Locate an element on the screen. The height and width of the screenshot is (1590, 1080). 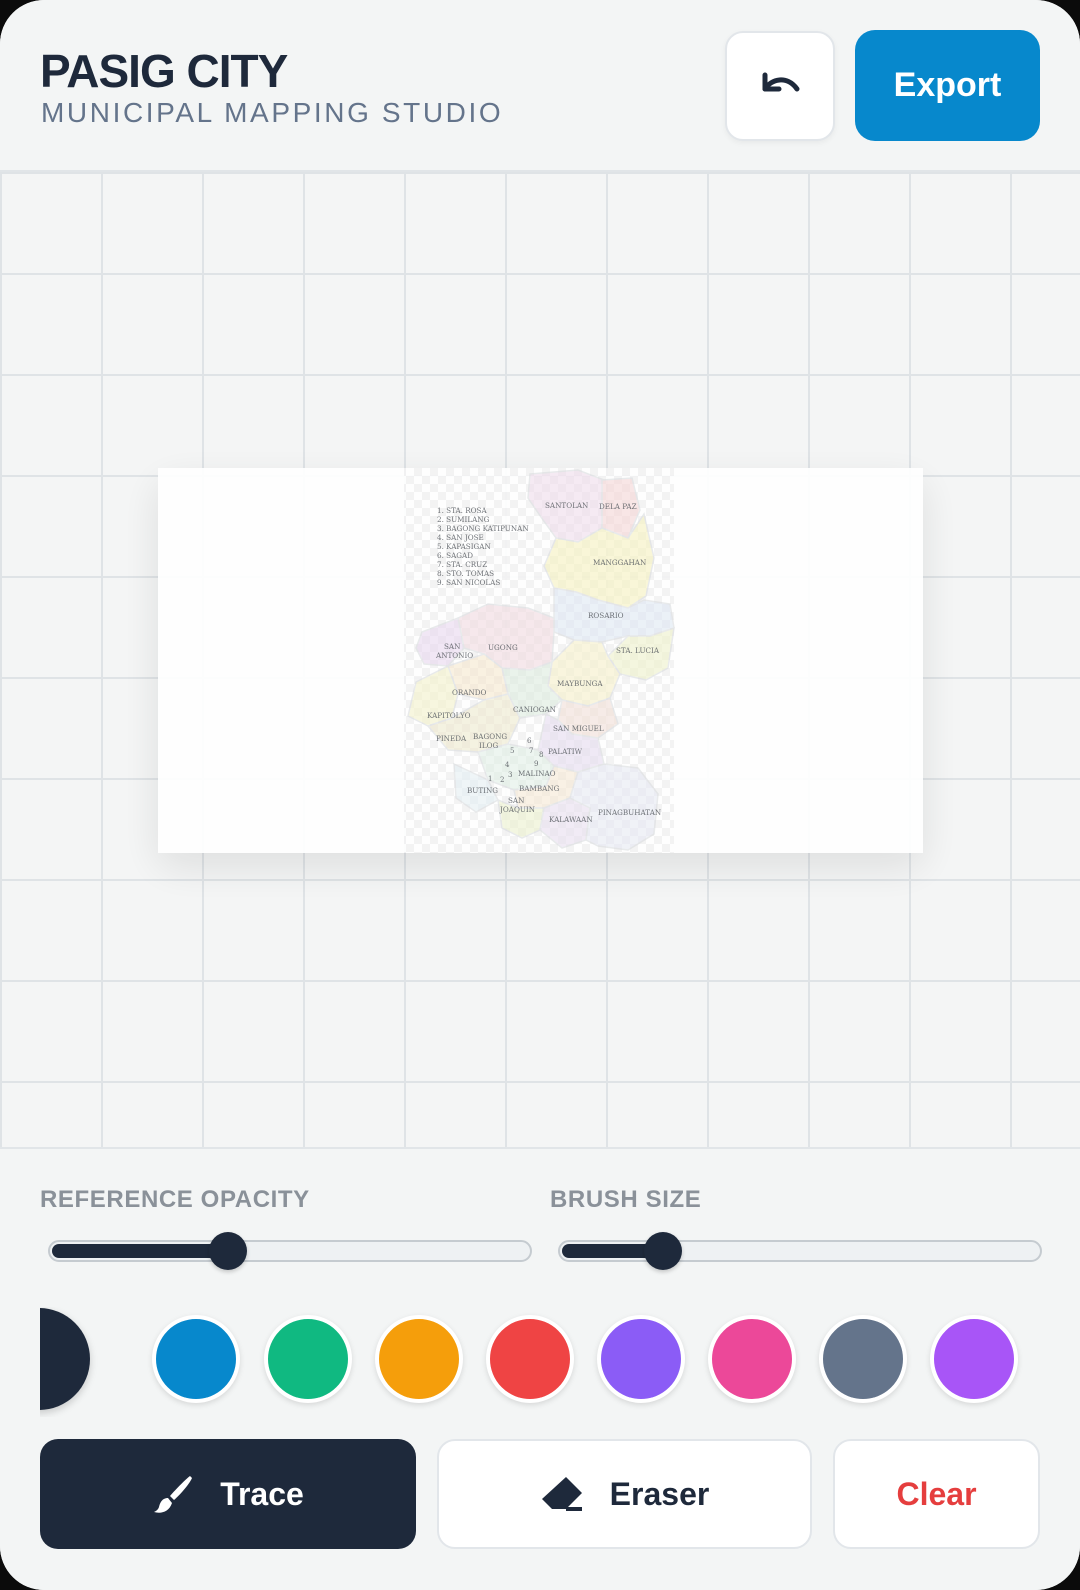
legend-item: 2. SUMILANG is located at coordinates (463, 519).